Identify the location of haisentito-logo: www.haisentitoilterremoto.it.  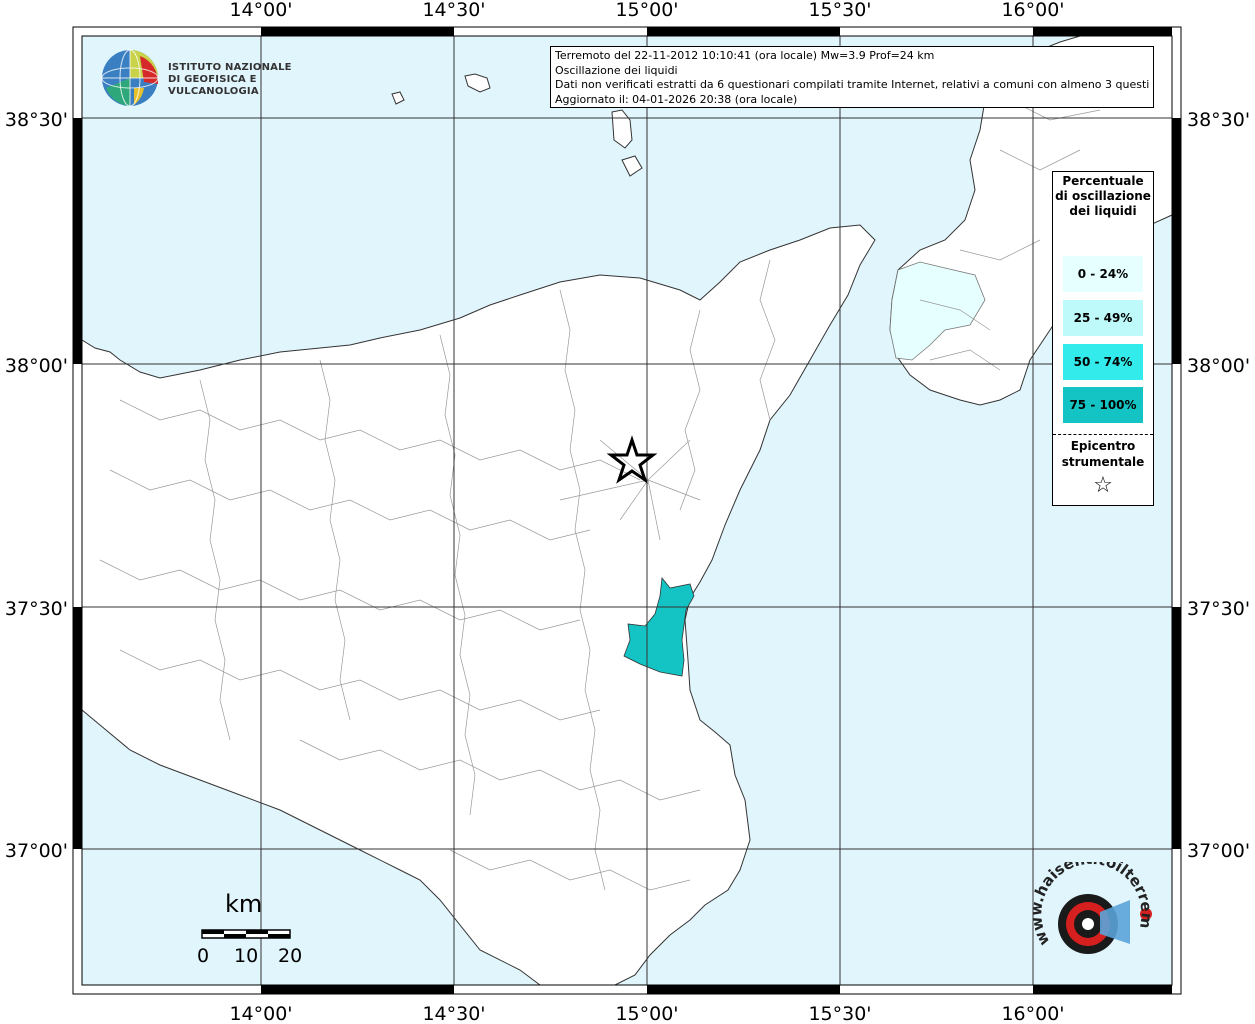
(1095, 914).